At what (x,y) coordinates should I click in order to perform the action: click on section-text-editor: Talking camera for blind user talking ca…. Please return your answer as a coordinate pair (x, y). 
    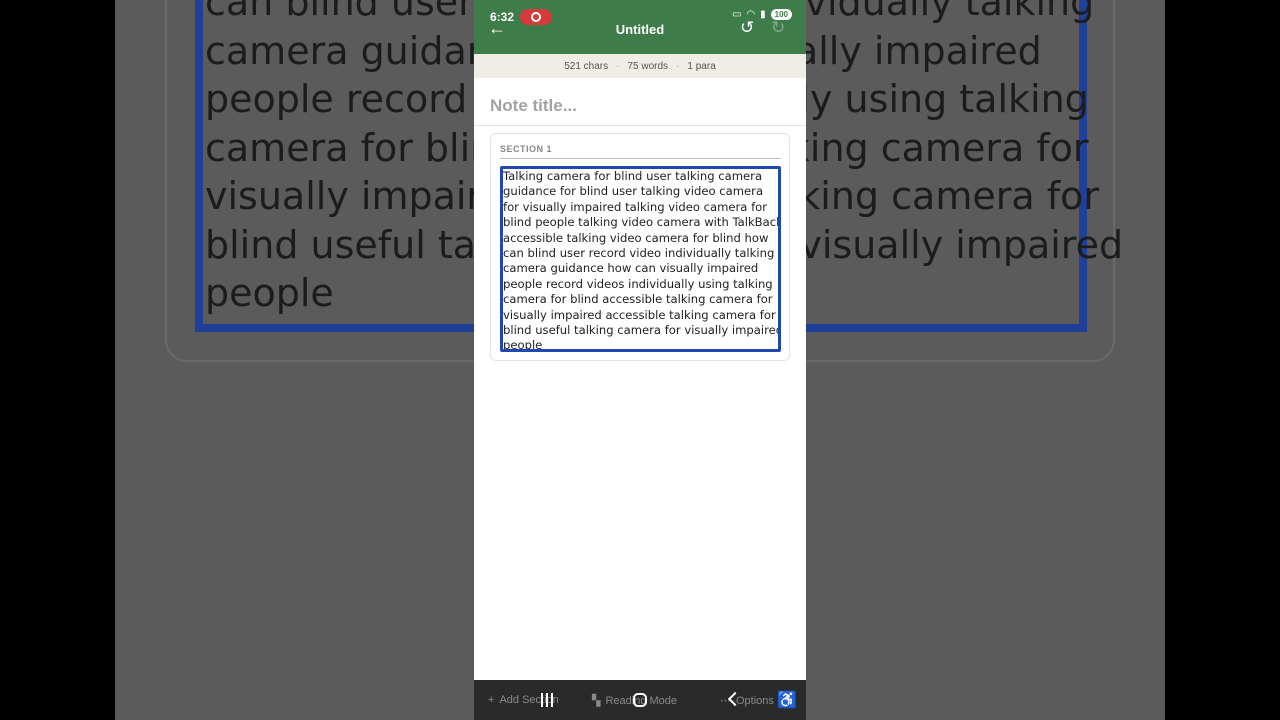
    Looking at the image, I should click on (640, 259).